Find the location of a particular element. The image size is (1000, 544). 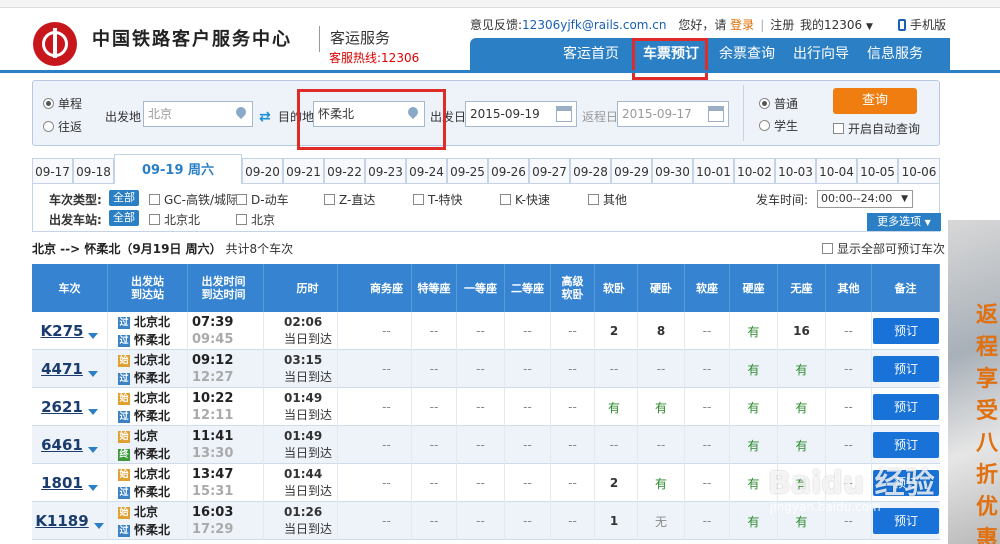

date-tab: 09-21 is located at coordinates (303, 171).